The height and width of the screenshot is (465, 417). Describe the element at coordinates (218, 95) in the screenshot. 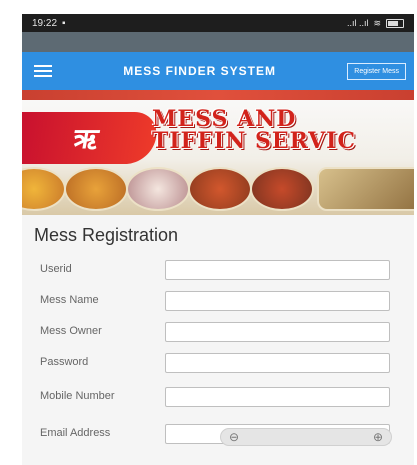

I see `banner-top-stripe` at that location.